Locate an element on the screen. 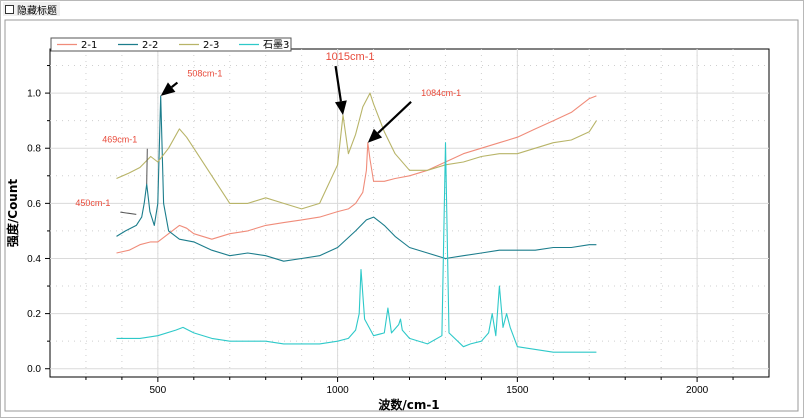 This screenshot has width=804, height=418. x-tick-label: 1000 is located at coordinates (337, 390).